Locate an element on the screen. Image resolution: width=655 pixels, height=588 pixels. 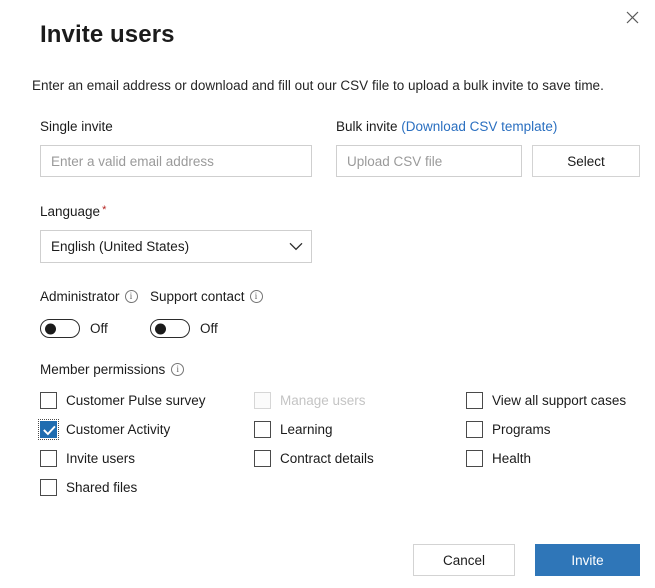
permission-label: Health is located at coordinates (512, 458).